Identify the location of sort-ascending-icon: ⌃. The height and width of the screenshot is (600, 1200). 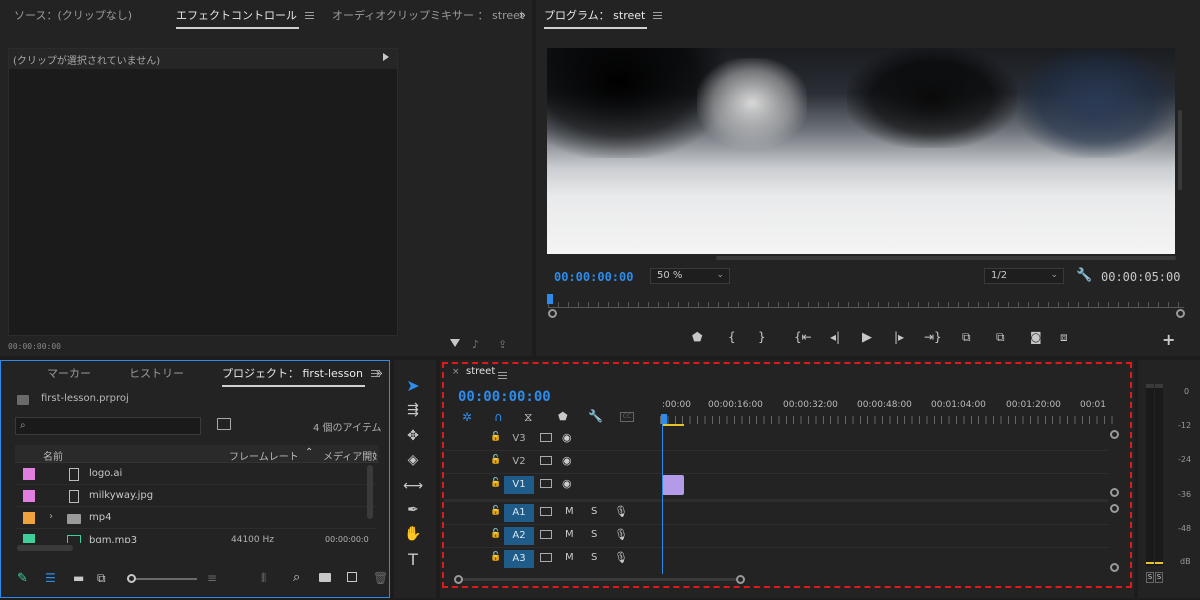
(309, 452).